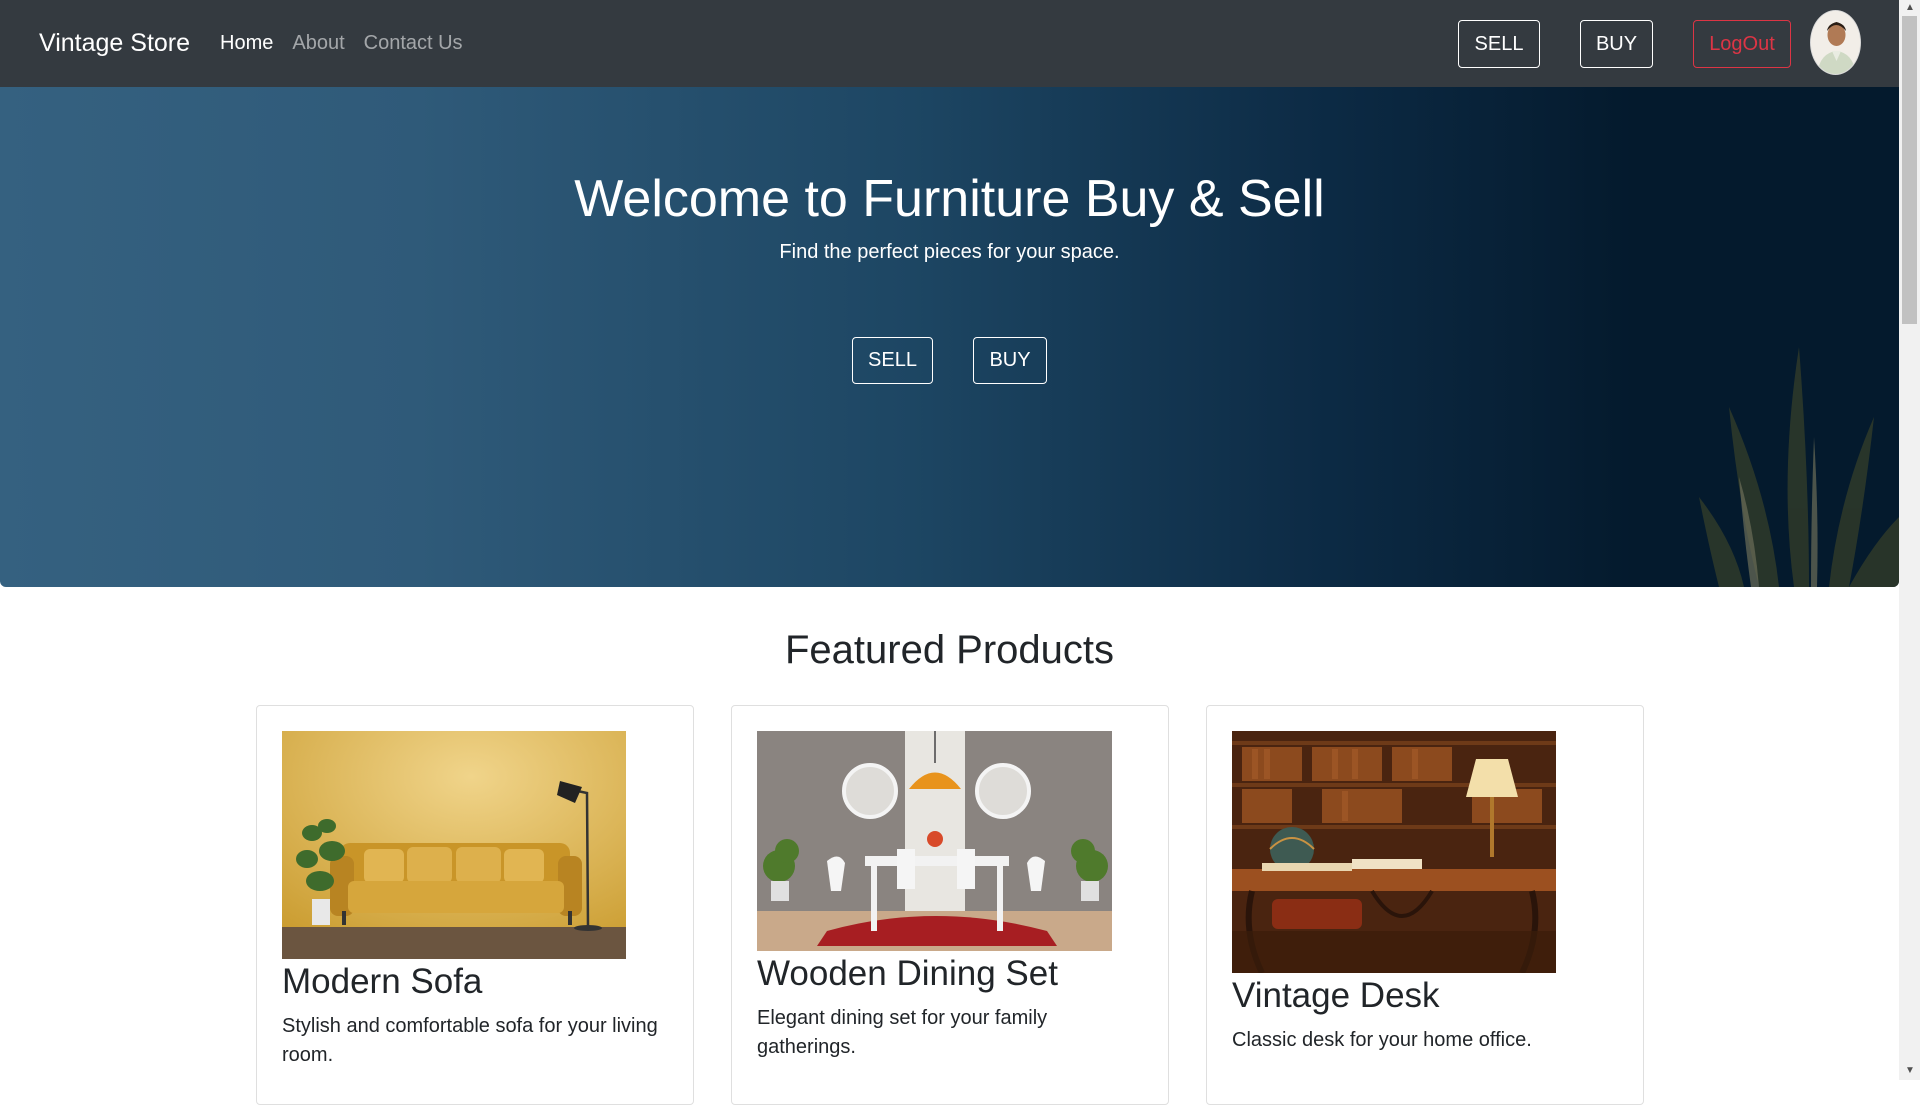 The height and width of the screenshot is (1105, 1920). I want to click on scroll-up-arrow-icon: ▲, so click(1910, 8).